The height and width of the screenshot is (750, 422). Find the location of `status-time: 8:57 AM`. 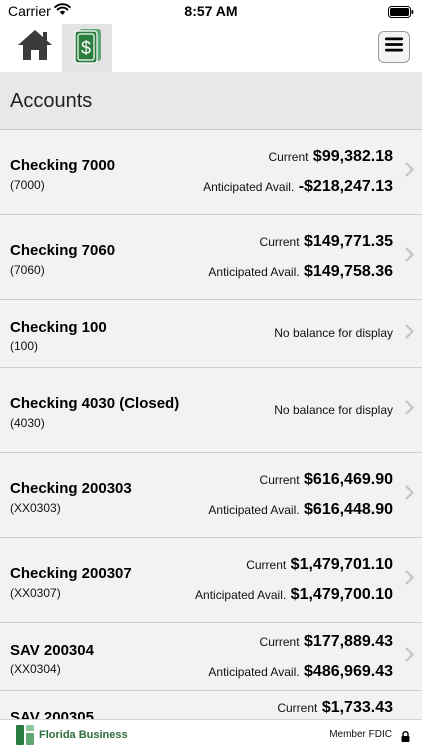

status-time: 8:57 AM is located at coordinates (211, 11).